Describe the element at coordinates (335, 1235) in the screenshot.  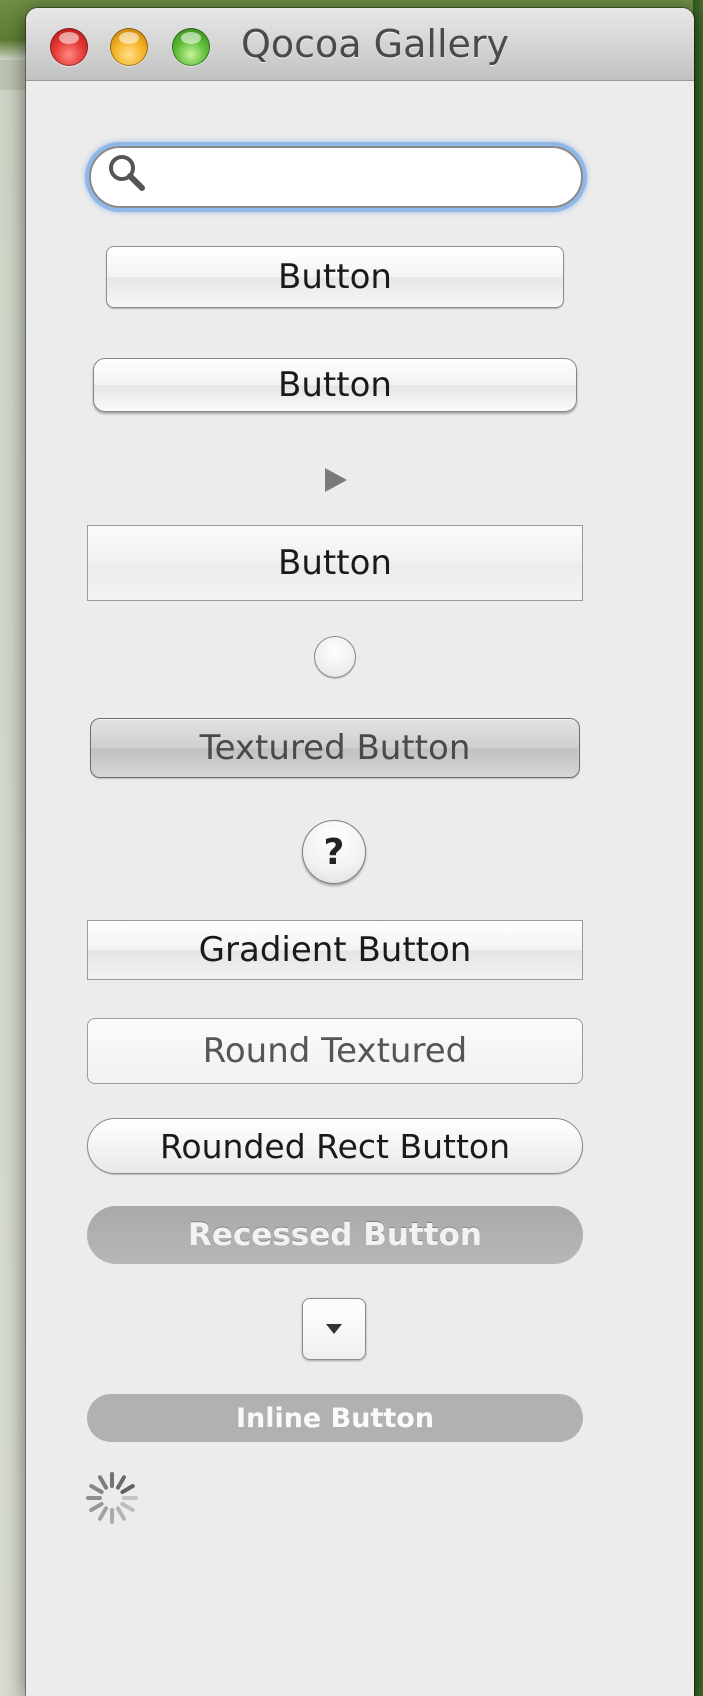
I see `recessed-button: Recessed Button` at that location.